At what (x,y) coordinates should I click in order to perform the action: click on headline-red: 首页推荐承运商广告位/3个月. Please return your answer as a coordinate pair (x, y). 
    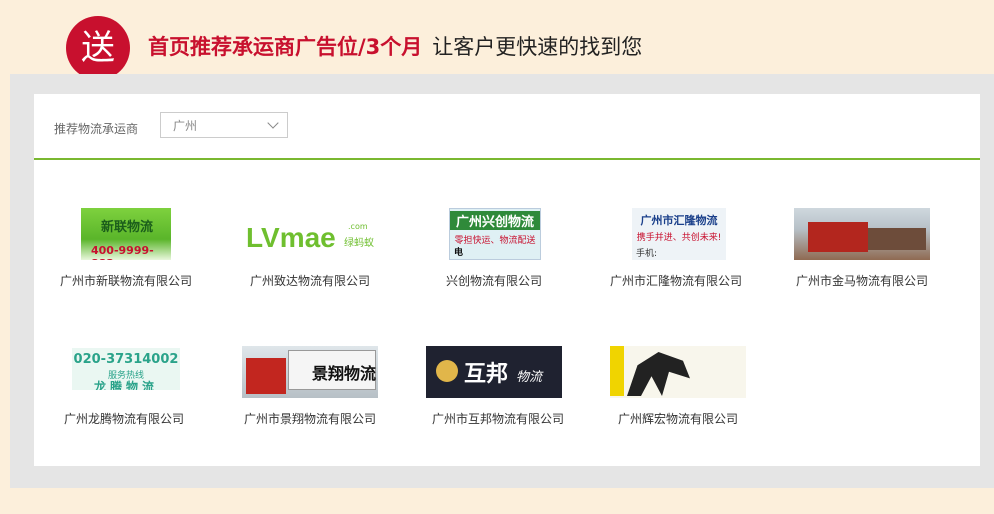
    Looking at the image, I should click on (285, 47).